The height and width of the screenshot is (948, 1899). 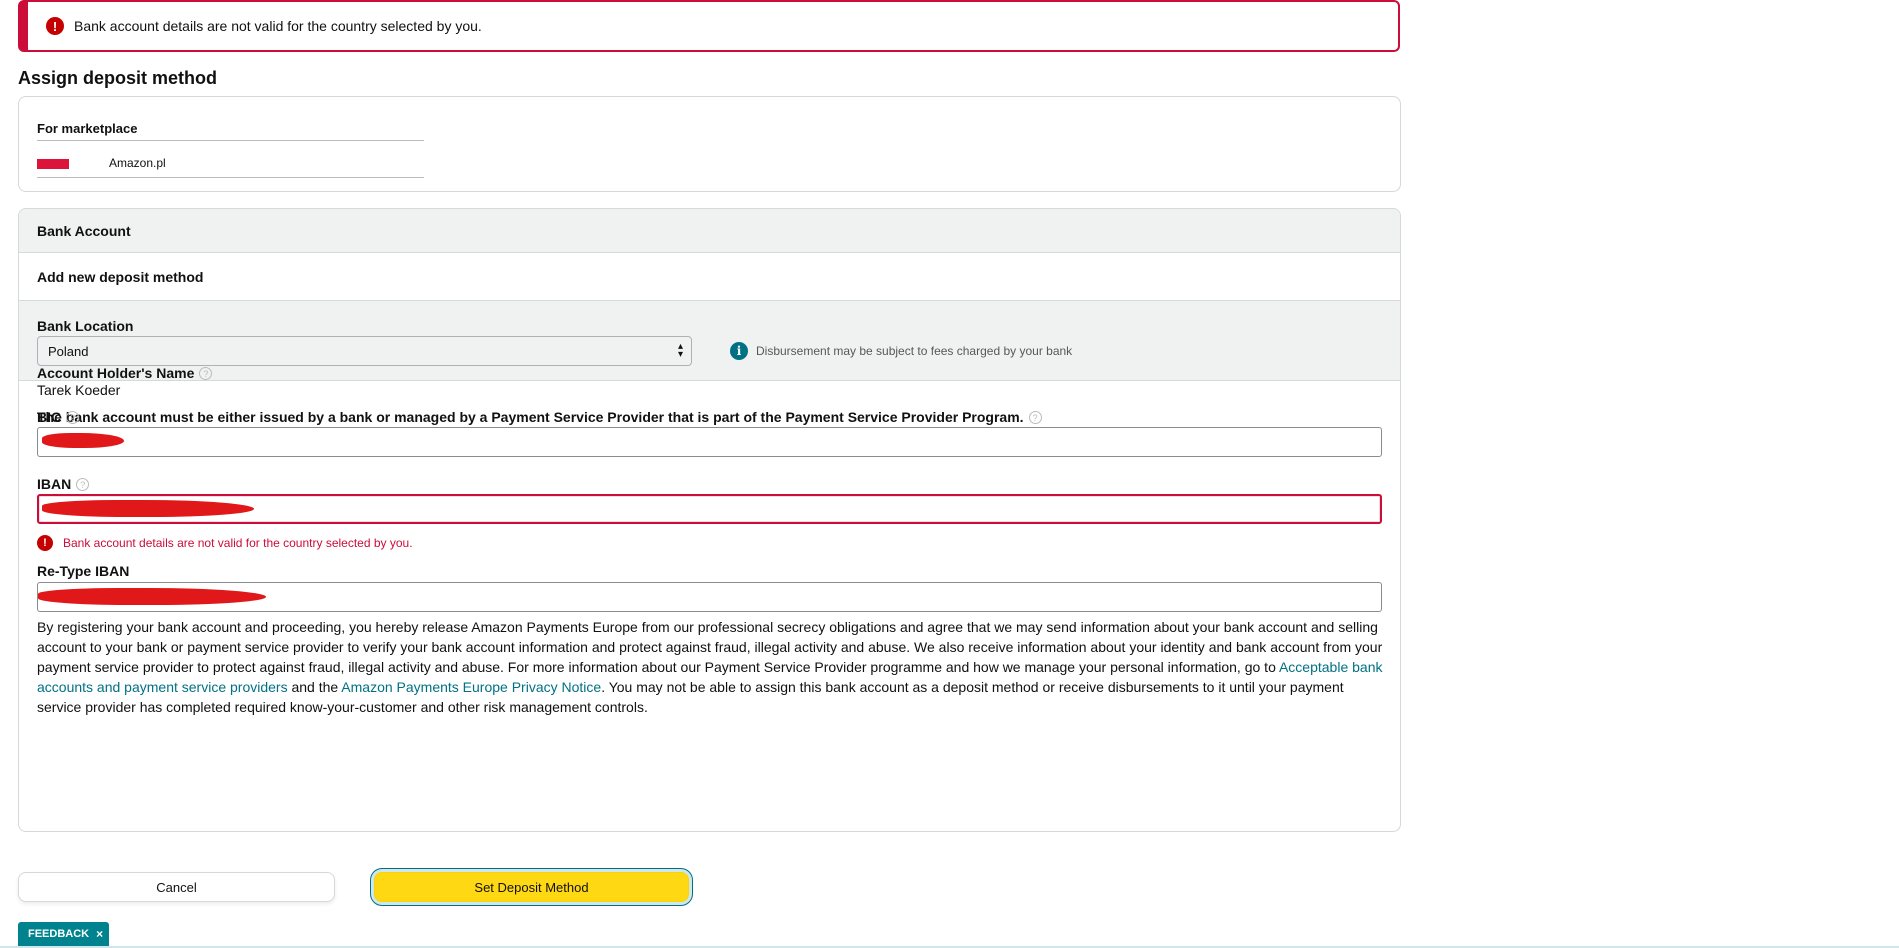 What do you see at coordinates (54, 484) in the screenshot?
I see `iban-label-text: IBAN` at bounding box center [54, 484].